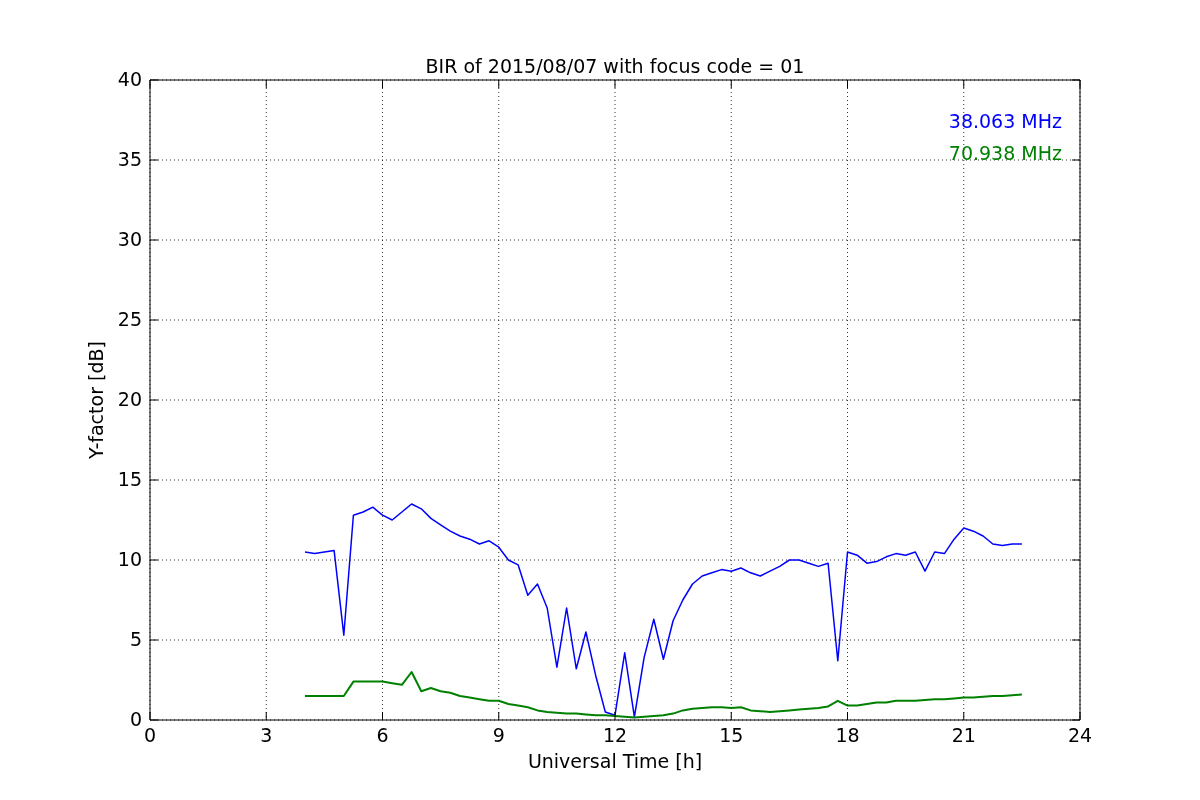  Describe the element at coordinates (498, 735) in the screenshot. I see `x-tick-label: 9` at that location.